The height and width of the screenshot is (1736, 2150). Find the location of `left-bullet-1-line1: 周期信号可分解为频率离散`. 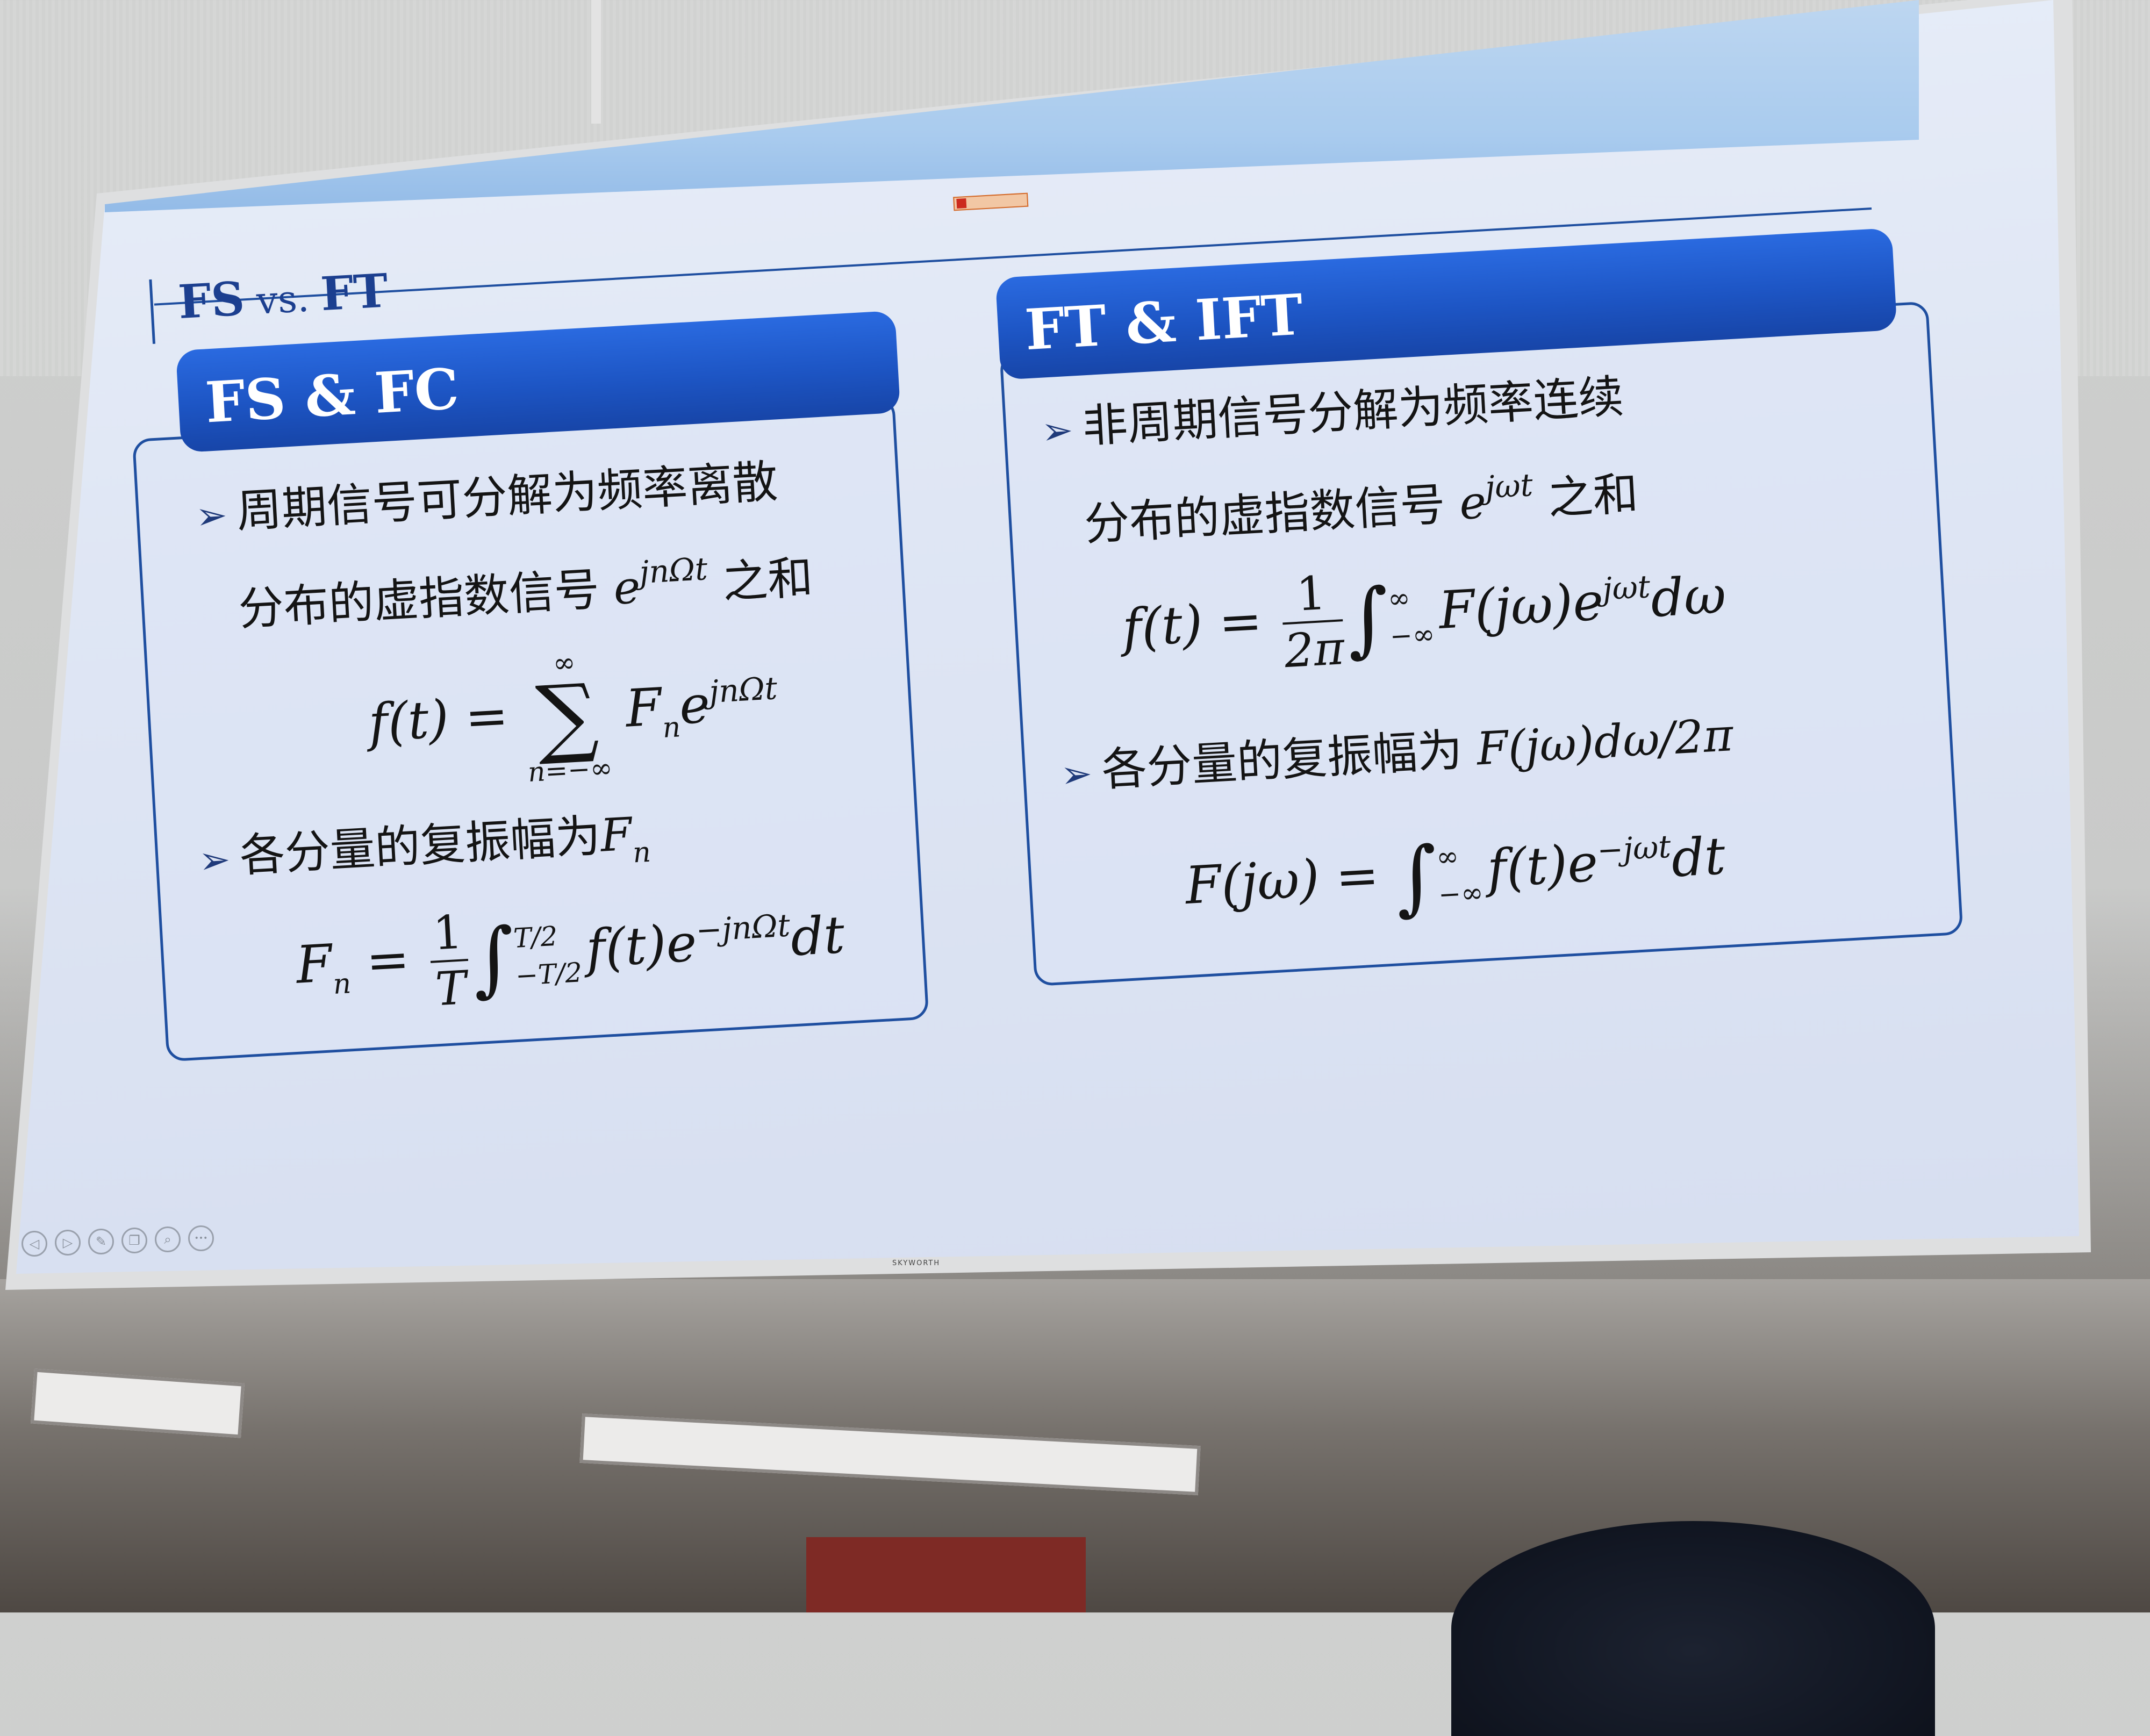

left-bullet-1-line1: 周期信号可分解为频率离散 is located at coordinates (507, 496).